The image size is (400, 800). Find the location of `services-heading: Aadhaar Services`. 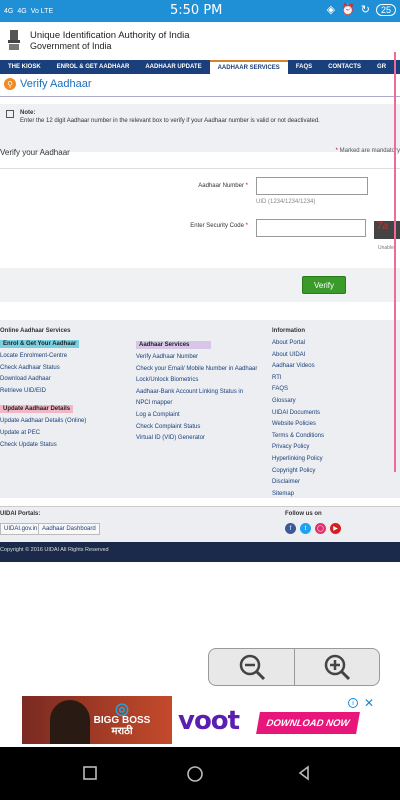

services-heading: Aadhaar Services is located at coordinates (173, 345).